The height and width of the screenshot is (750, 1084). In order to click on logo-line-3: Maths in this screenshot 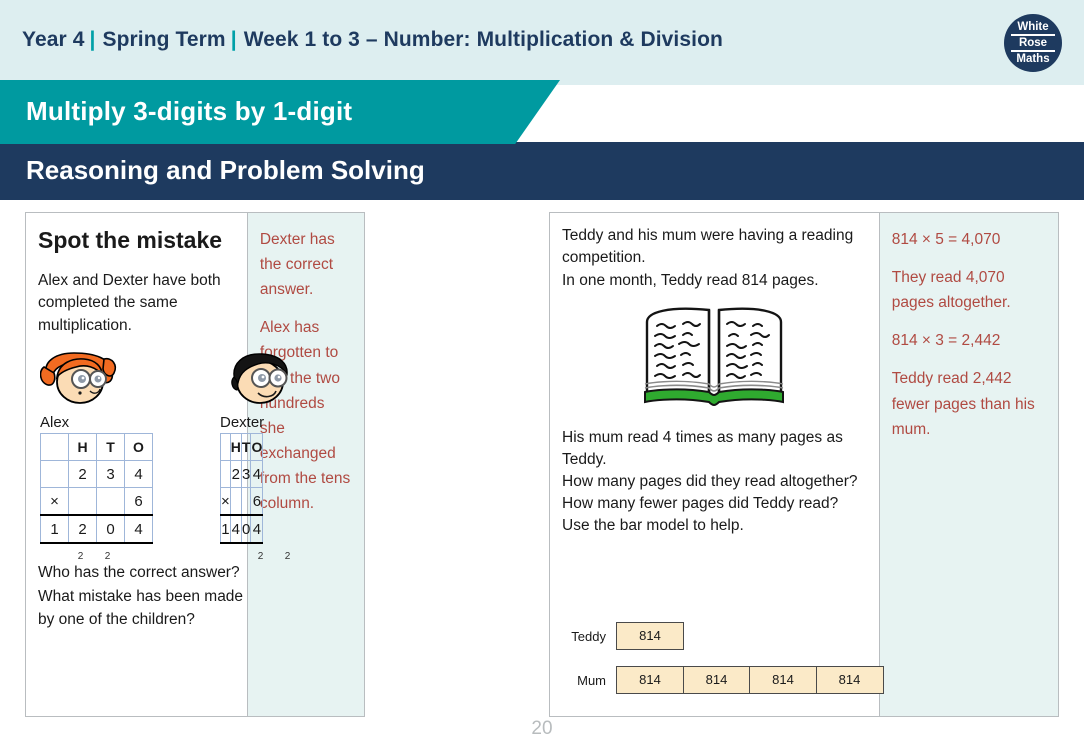, I will do `click(1033, 58)`.